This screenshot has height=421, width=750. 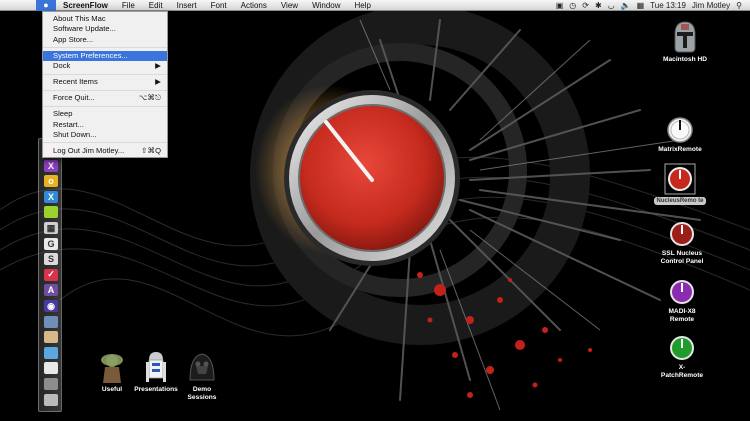 What do you see at coordinates (560, 5) in the screenshot?
I see `screenflow-record-icon: ▣` at bounding box center [560, 5].